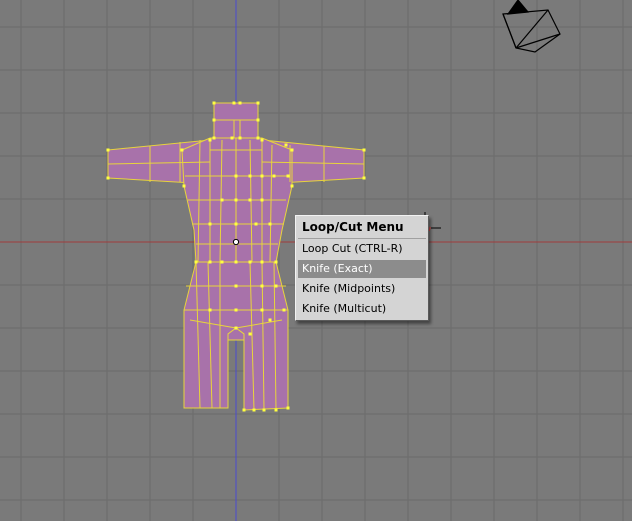 The width and height of the screenshot is (632, 521). Describe the element at coordinates (353, 227) in the screenshot. I see `menu-title: Loop/Cut Menu` at that location.